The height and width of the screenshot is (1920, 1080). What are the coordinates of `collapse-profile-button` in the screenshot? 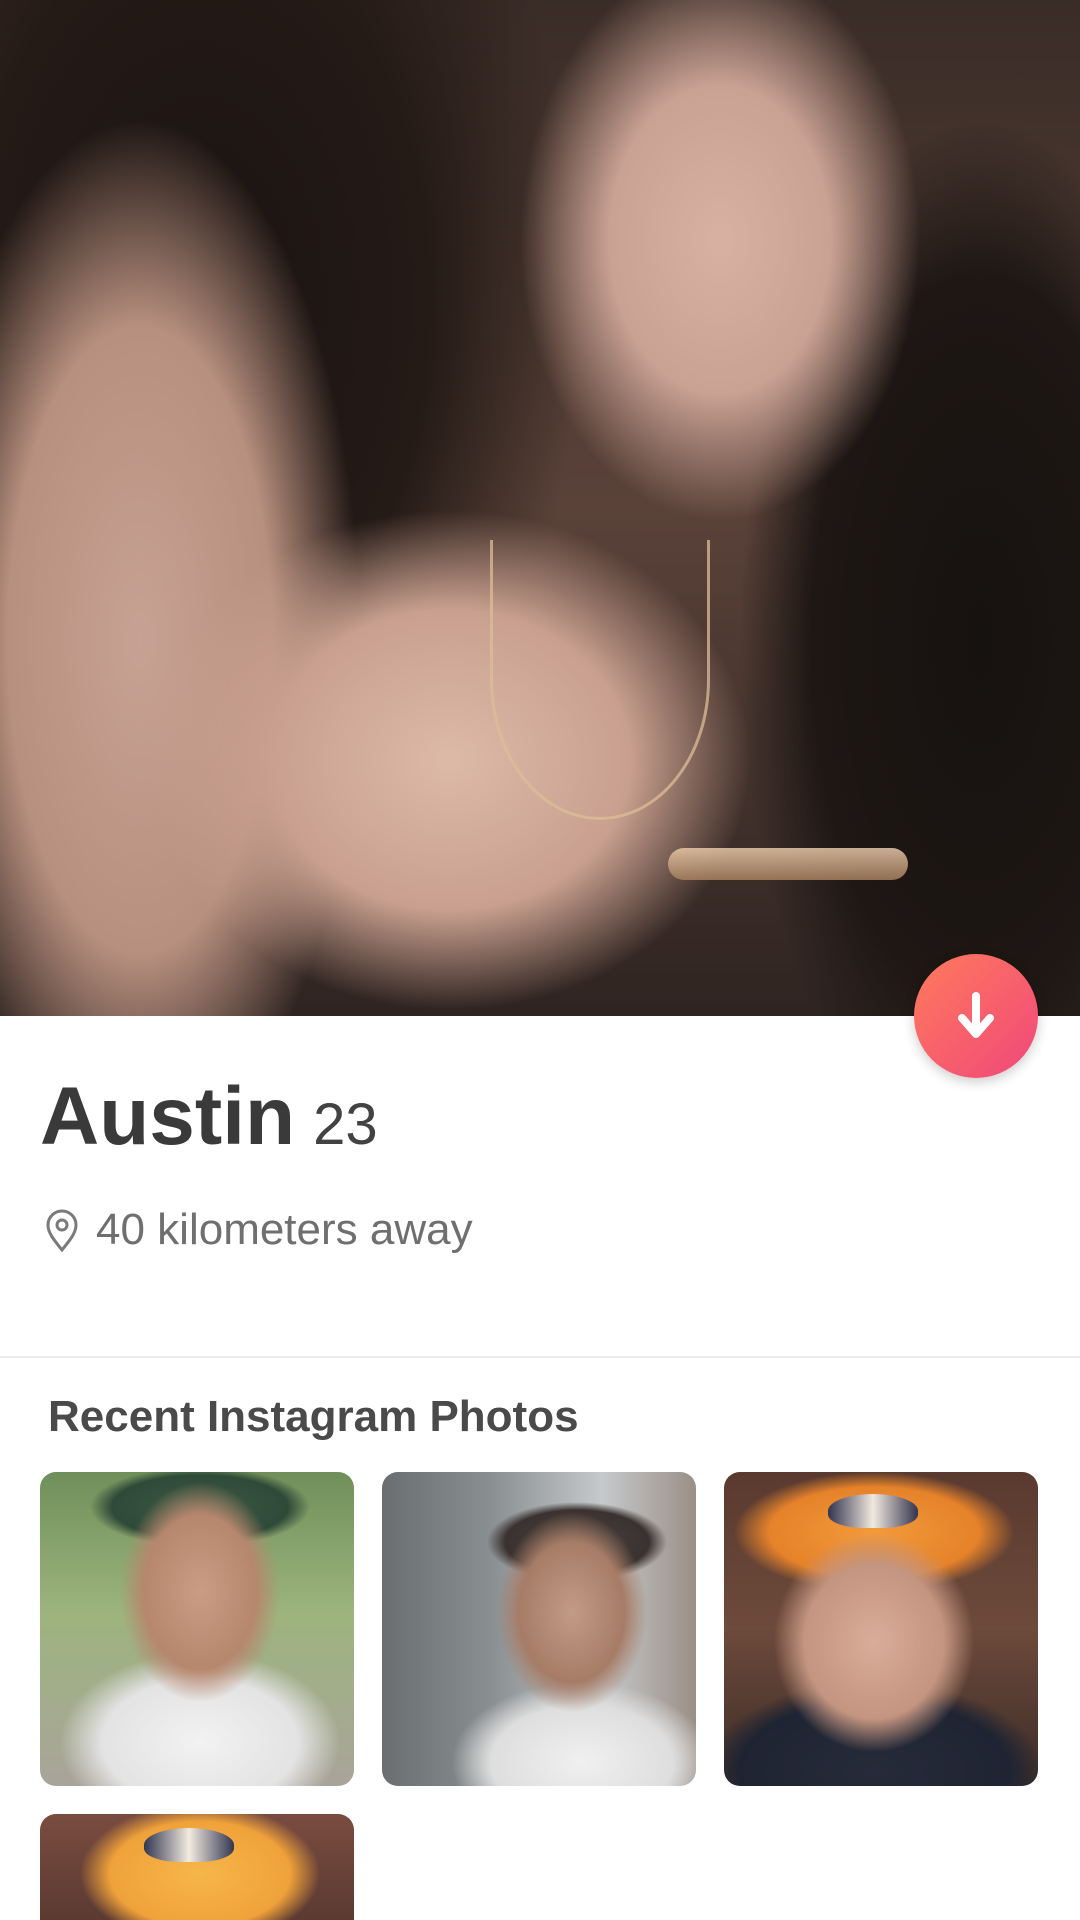 It's located at (976, 1016).